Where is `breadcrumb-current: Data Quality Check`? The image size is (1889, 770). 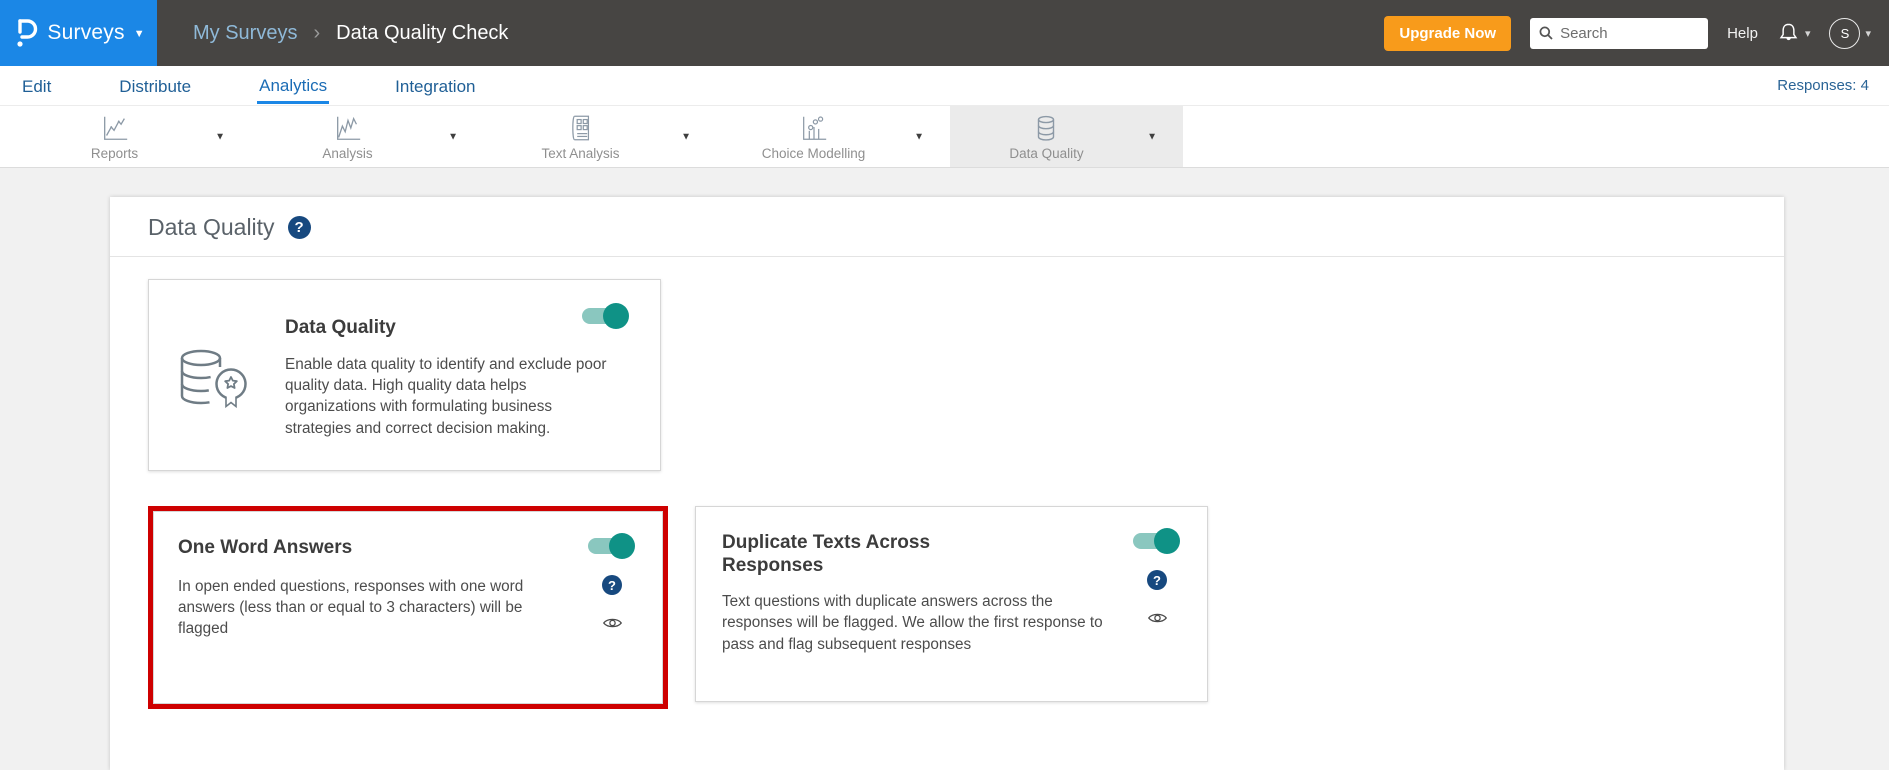 breadcrumb-current: Data Quality Check is located at coordinates (422, 32).